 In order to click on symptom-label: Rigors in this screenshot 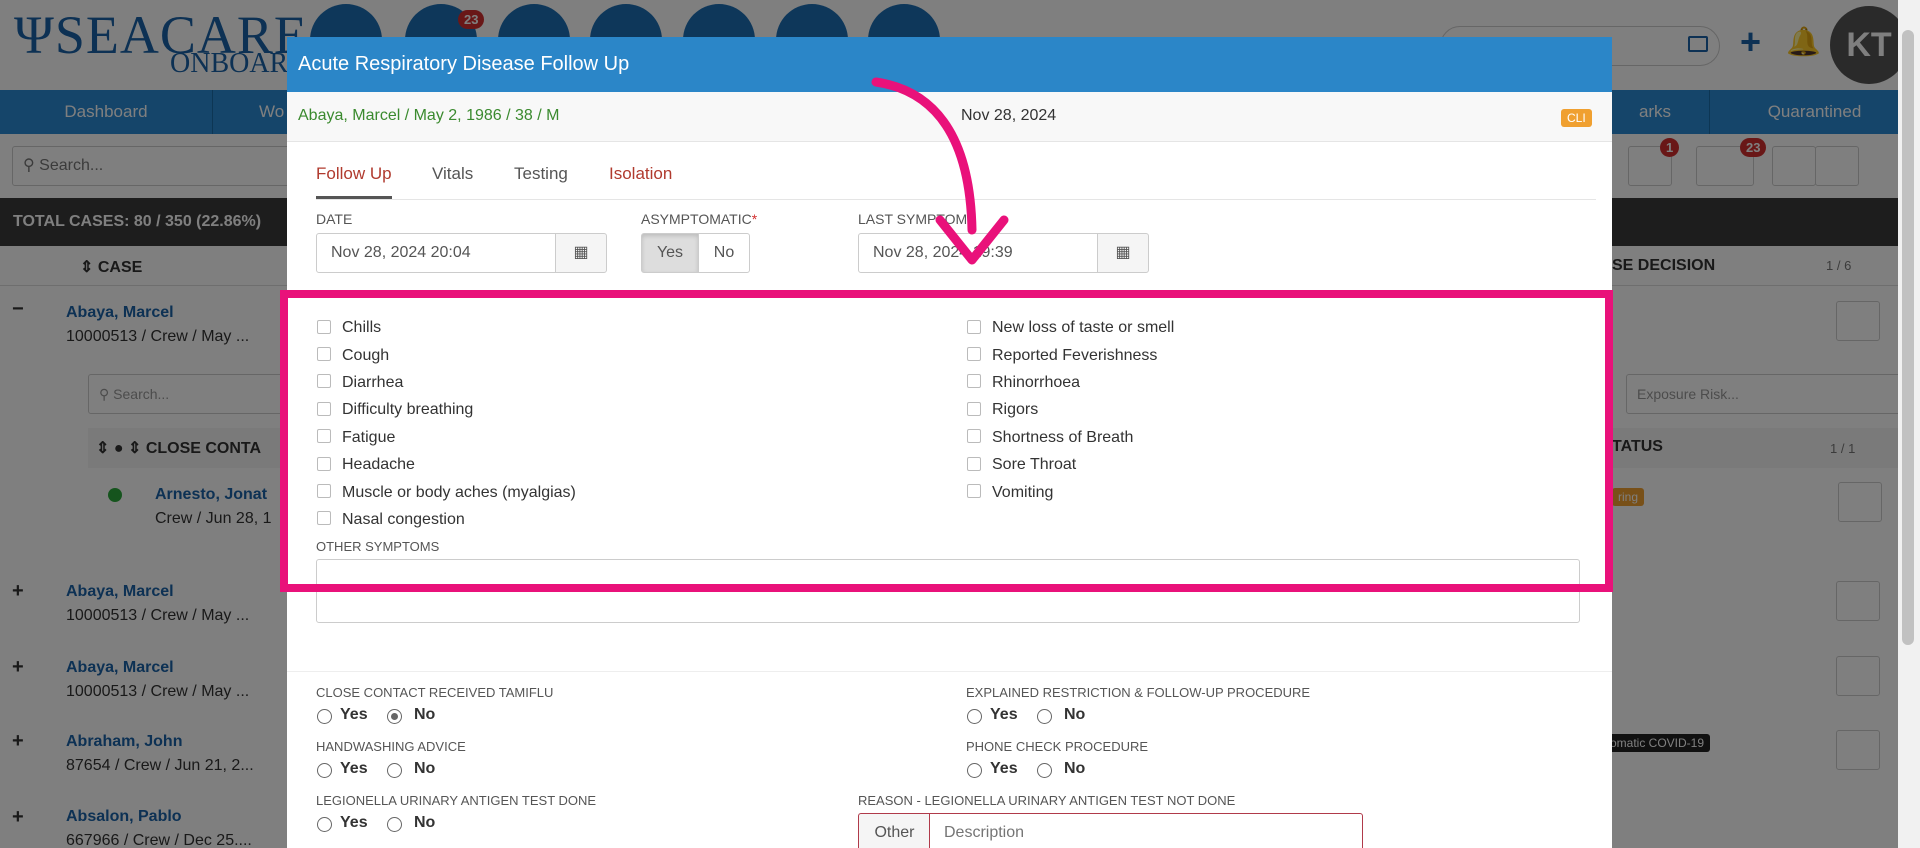, I will do `click(1015, 410)`.